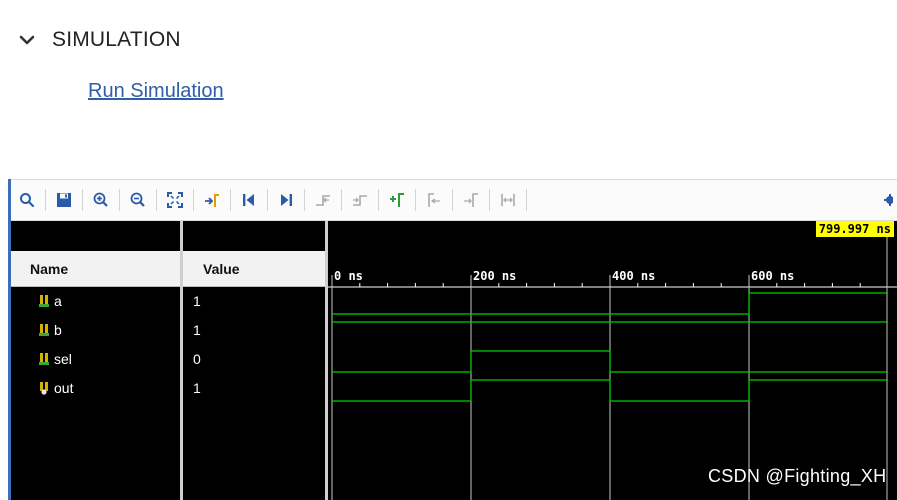 The width and height of the screenshot is (897, 500). I want to click on chevron-down-icon, so click(27, 40).